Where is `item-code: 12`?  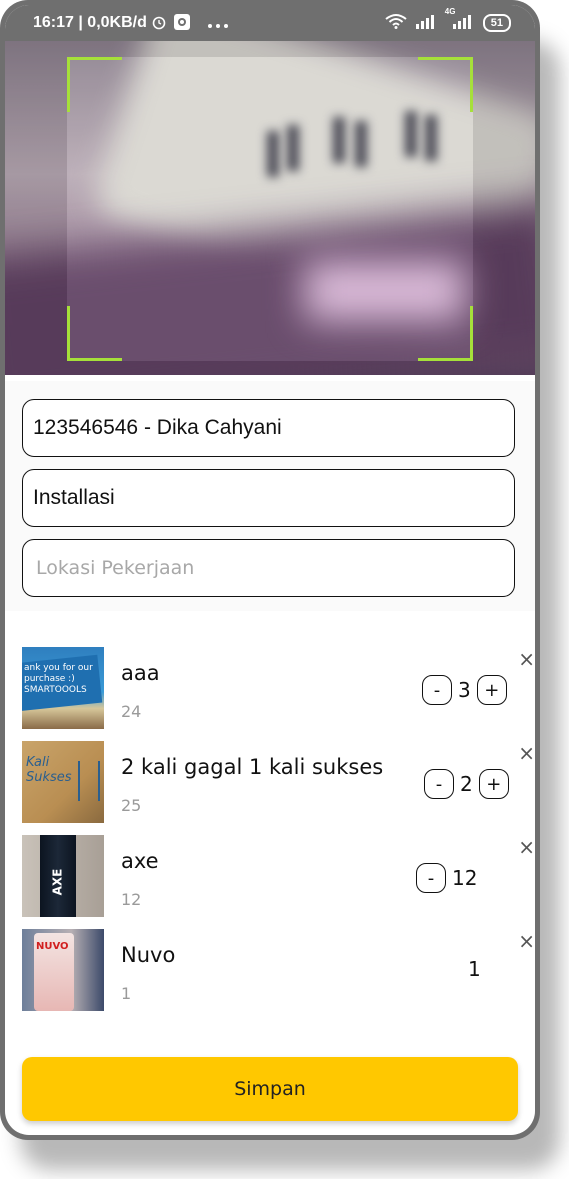 item-code: 12 is located at coordinates (131, 899).